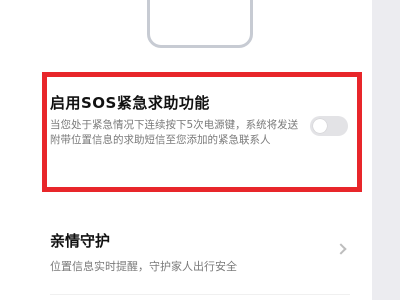 This screenshot has width=400, height=300. Describe the element at coordinates (329, 126) in the screenshot. I see `sos-toggle-switch` at that location.